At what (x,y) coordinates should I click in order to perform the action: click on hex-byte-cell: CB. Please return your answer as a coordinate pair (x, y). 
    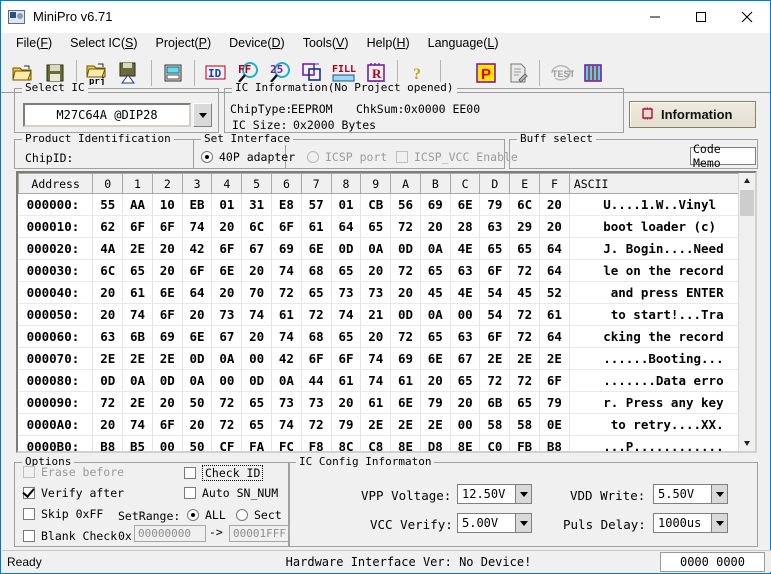
    Looking at the image, I should click on (376, 204).